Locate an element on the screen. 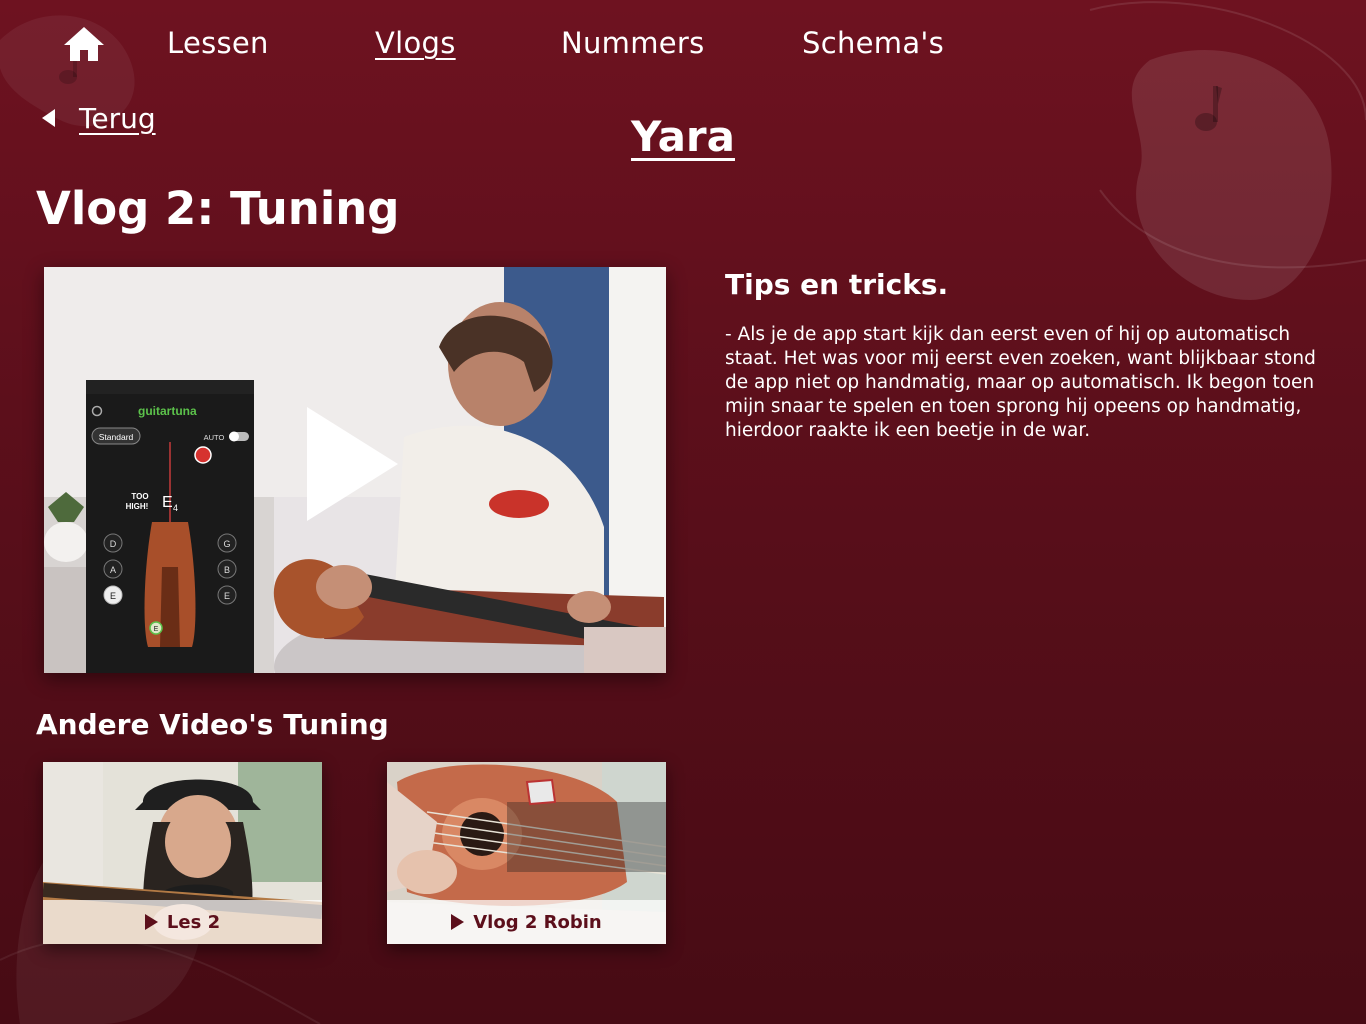  strings-right: G B E is located at coordinates (227, 569).